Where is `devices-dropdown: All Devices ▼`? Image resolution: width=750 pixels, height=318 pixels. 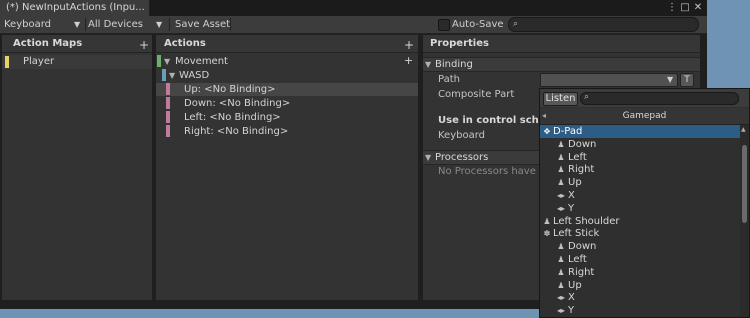 devices-dropdown: All Devices ▼ is located at coordinates (128, 24).